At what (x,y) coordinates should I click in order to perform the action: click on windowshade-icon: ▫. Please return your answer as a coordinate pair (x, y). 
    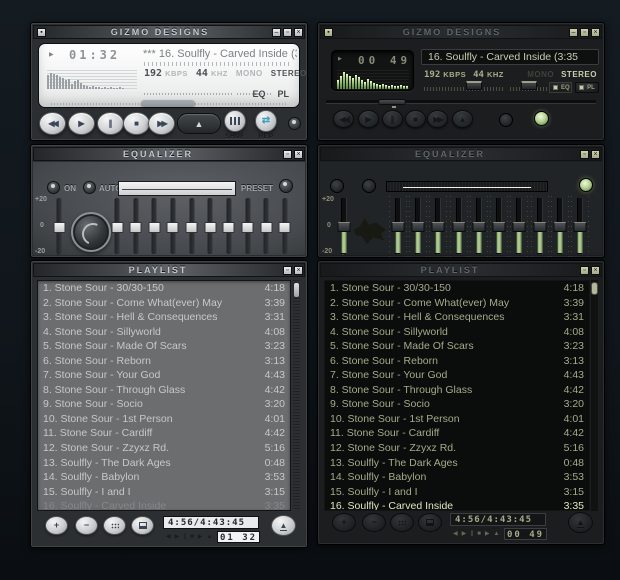
    Looking at the image, I should click on (584, 32).